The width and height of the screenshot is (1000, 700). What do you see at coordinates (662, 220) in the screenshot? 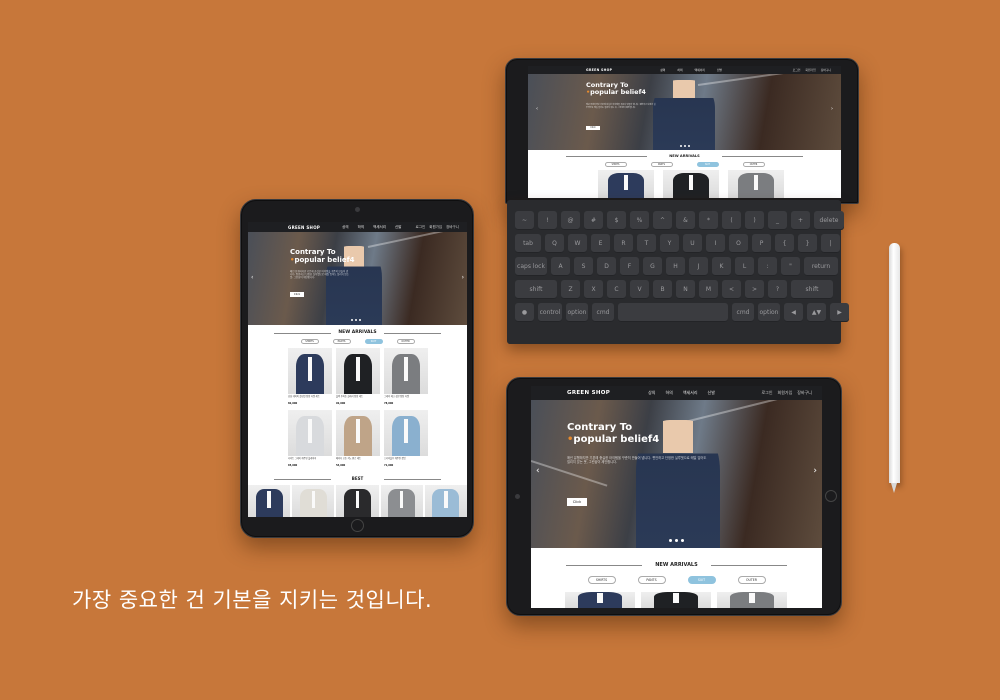
I see `key: ^` at bounding box center [662, 220].